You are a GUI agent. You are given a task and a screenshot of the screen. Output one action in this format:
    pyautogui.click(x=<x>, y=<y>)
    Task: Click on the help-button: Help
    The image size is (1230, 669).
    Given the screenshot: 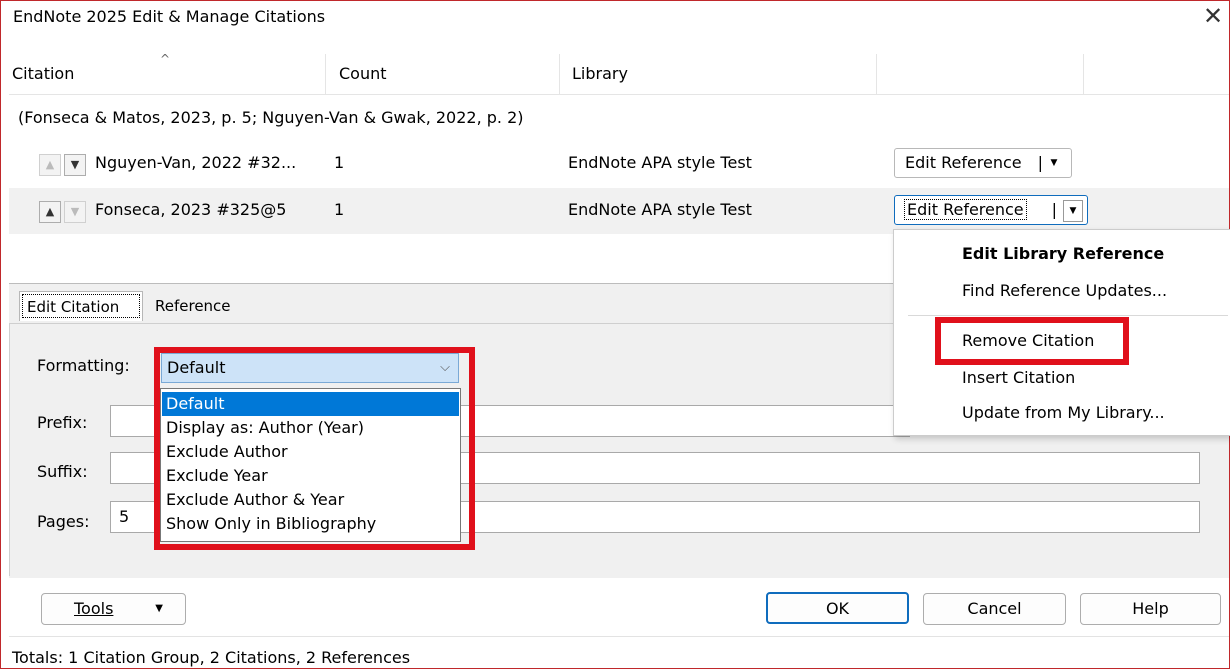 What is the action you would take?
    pyautogui.click(x=1150, y=609)
    